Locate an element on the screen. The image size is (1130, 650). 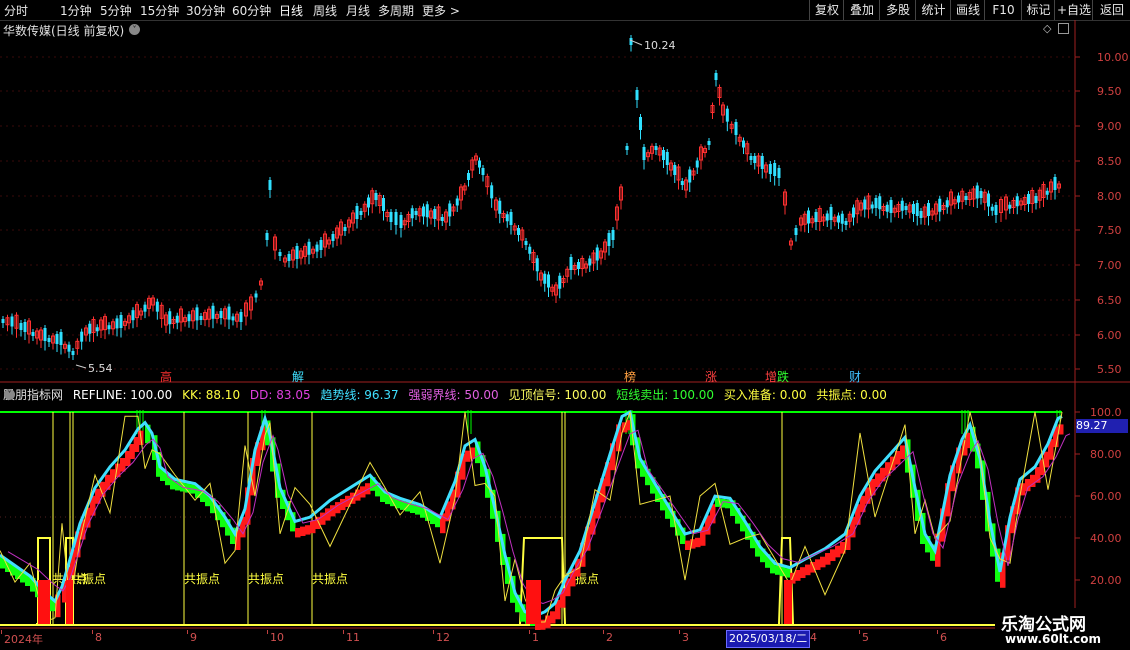
indicator-trend: 趋势线: 96.37 is located at coordinates (359, 395).